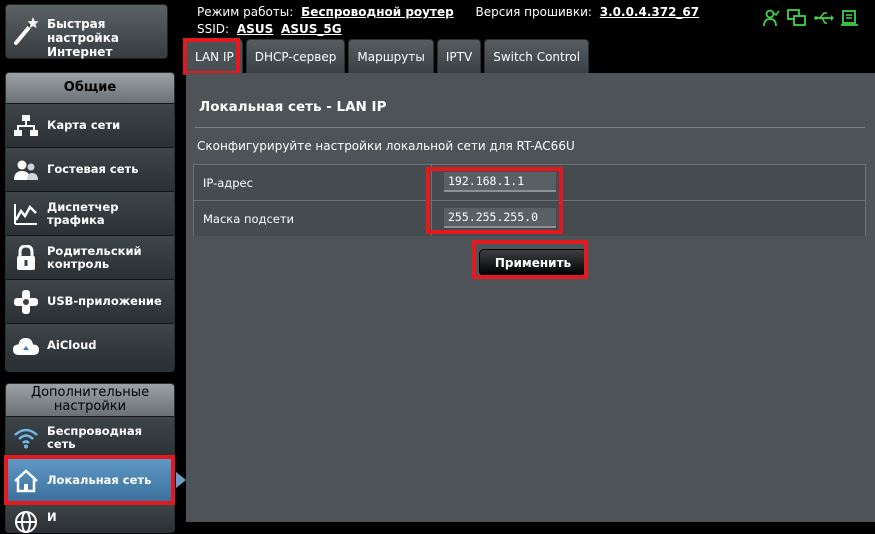  Describe the element at coordinates (99, 480) in the screenshot. I see `sidebar-item-label: Локальная сеть` at that location.